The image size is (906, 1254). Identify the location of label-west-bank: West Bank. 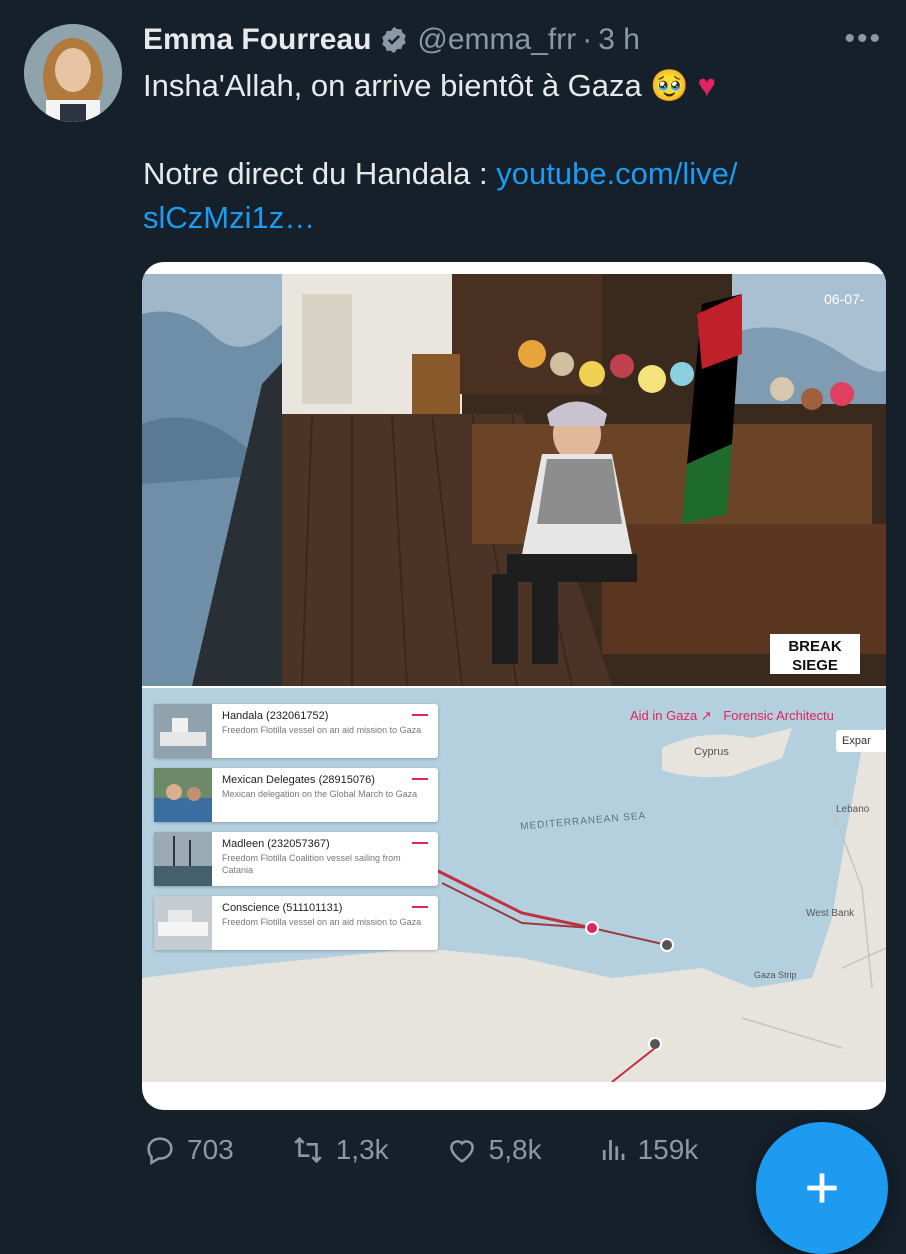
(830, 913).